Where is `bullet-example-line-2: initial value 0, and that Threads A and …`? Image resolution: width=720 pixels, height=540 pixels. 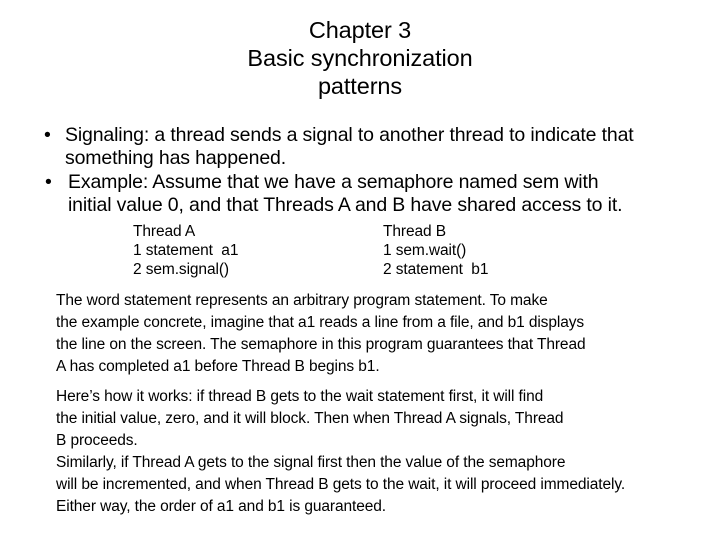 bullet-example-line-2: initial value 0, and that Threads A and … is located at coordinates (345, 205).